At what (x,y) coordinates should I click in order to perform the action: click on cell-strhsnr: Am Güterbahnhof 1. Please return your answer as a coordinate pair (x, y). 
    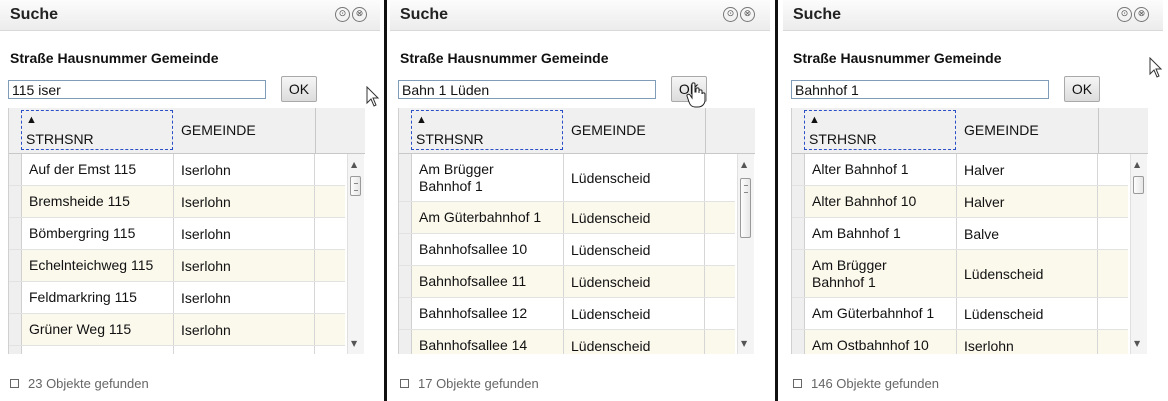
    Looking at the image, I should click on (881, 313).